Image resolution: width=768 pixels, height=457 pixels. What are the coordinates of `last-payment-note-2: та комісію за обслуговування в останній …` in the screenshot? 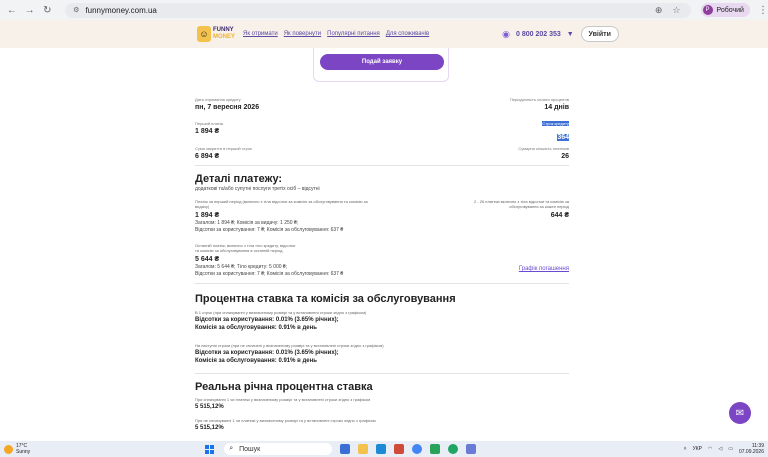 It's located at (239, 250).